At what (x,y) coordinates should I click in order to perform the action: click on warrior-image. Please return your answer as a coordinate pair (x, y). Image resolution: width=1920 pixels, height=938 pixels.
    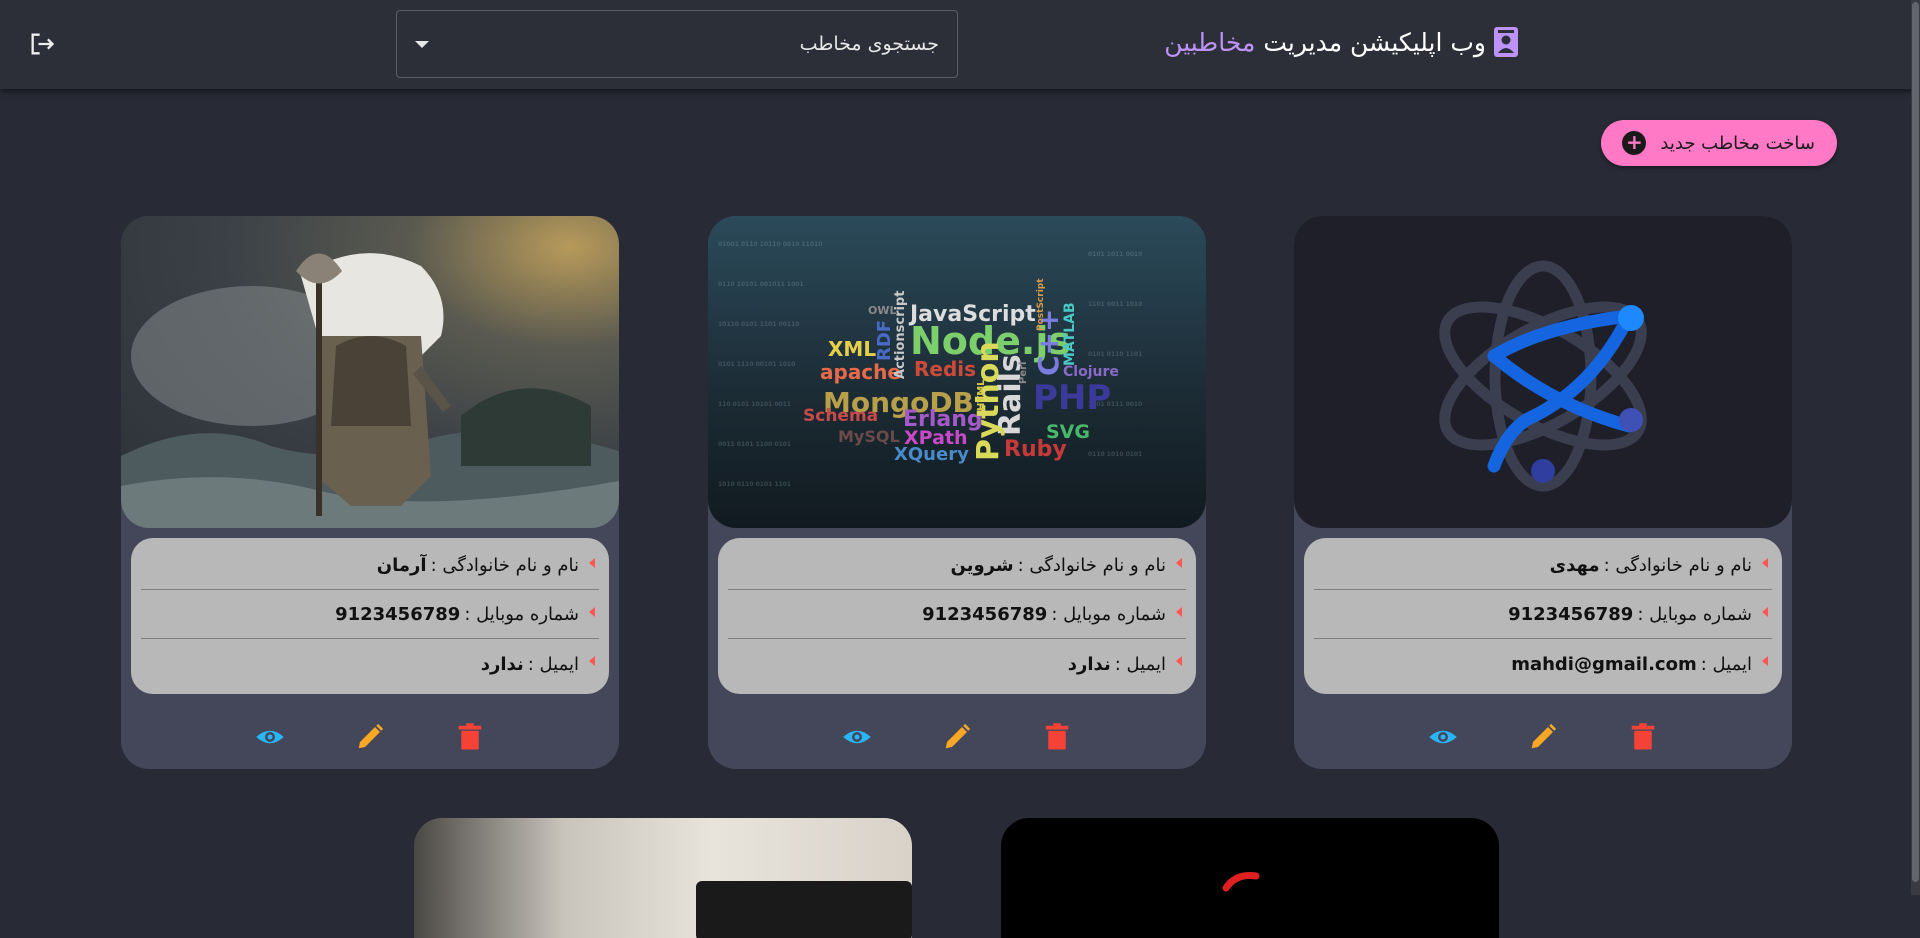
    Looking at the image, I should click on (370, 390).